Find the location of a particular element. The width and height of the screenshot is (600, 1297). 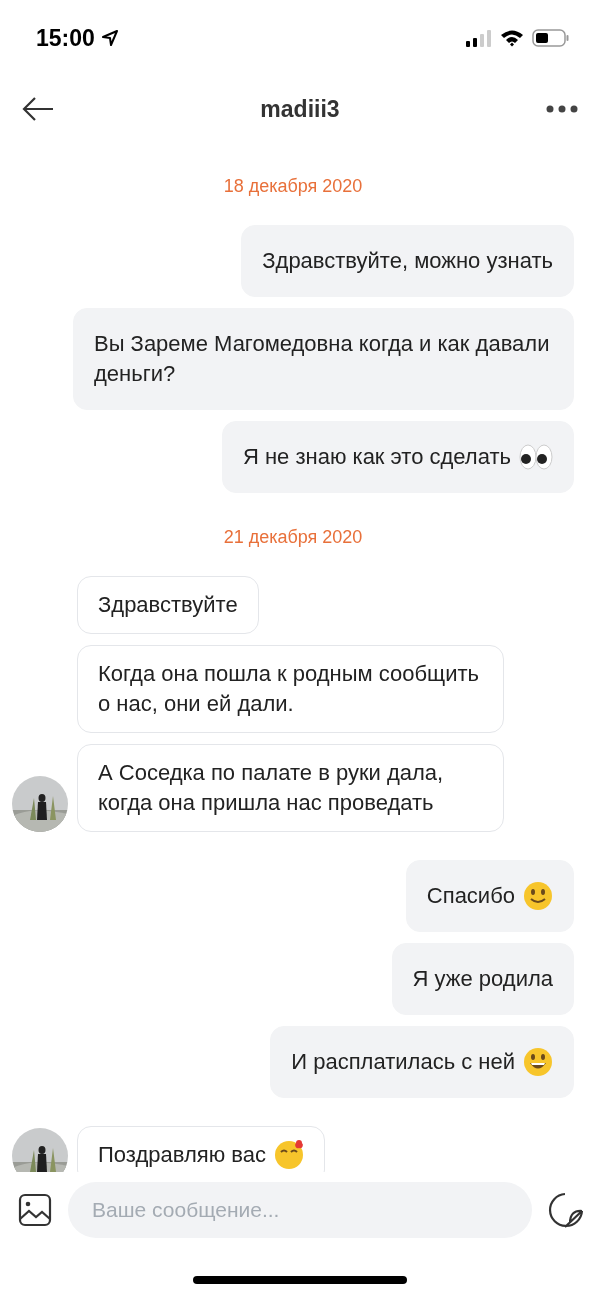

message-bubble: И расплатилась с ней is located at coordinates (422, 1062).